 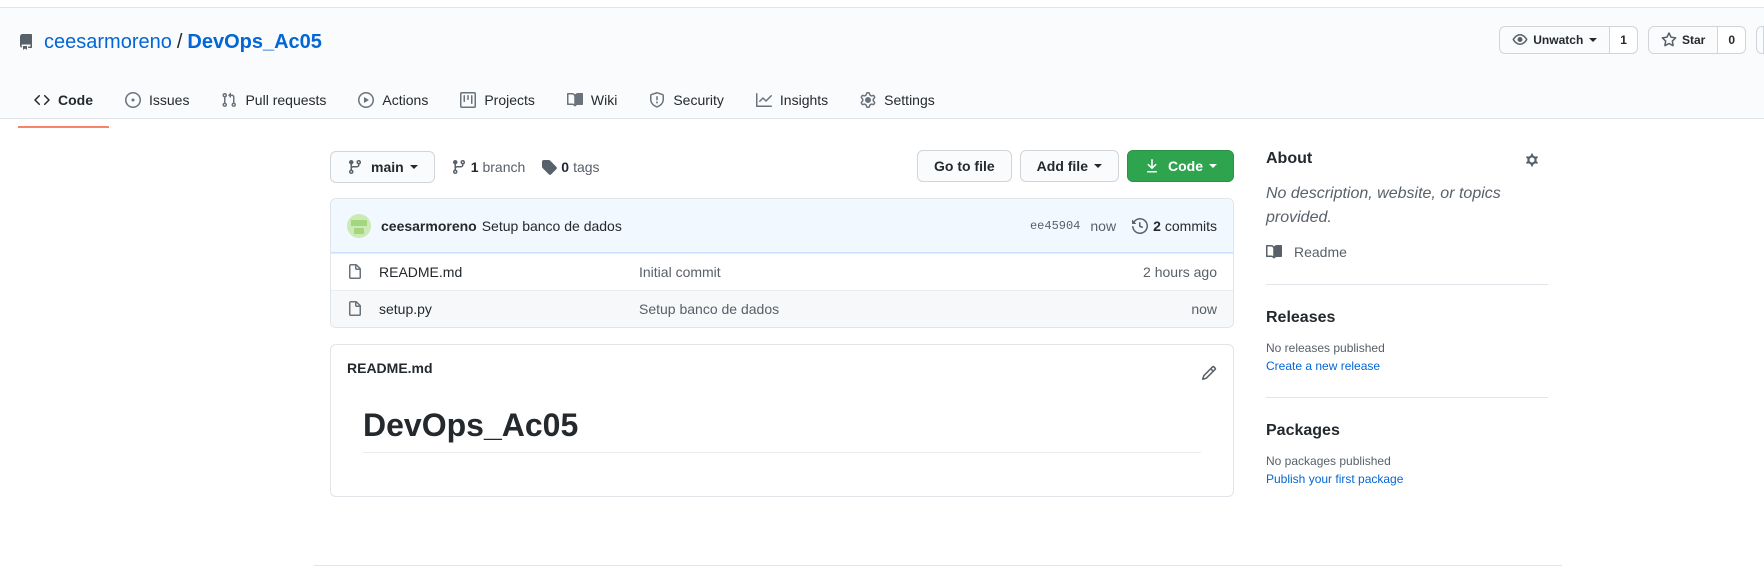 What do you see at coordinates (782, 368) in the screenshot?
I see `readme-header: README.md` at bounding box center [782, 368].